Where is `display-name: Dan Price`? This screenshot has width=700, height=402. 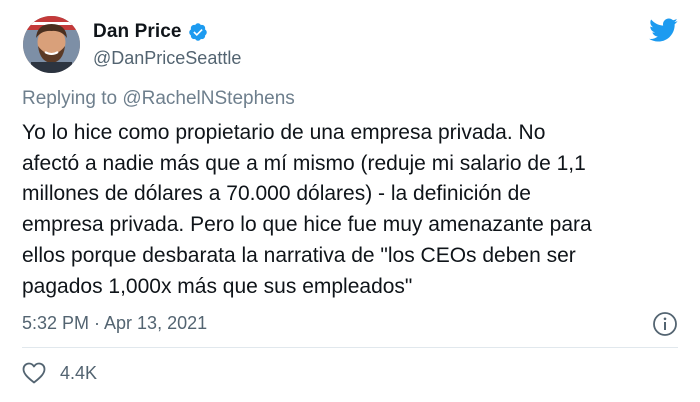 display-name: Dan Price is located at coordinates (137, 32).